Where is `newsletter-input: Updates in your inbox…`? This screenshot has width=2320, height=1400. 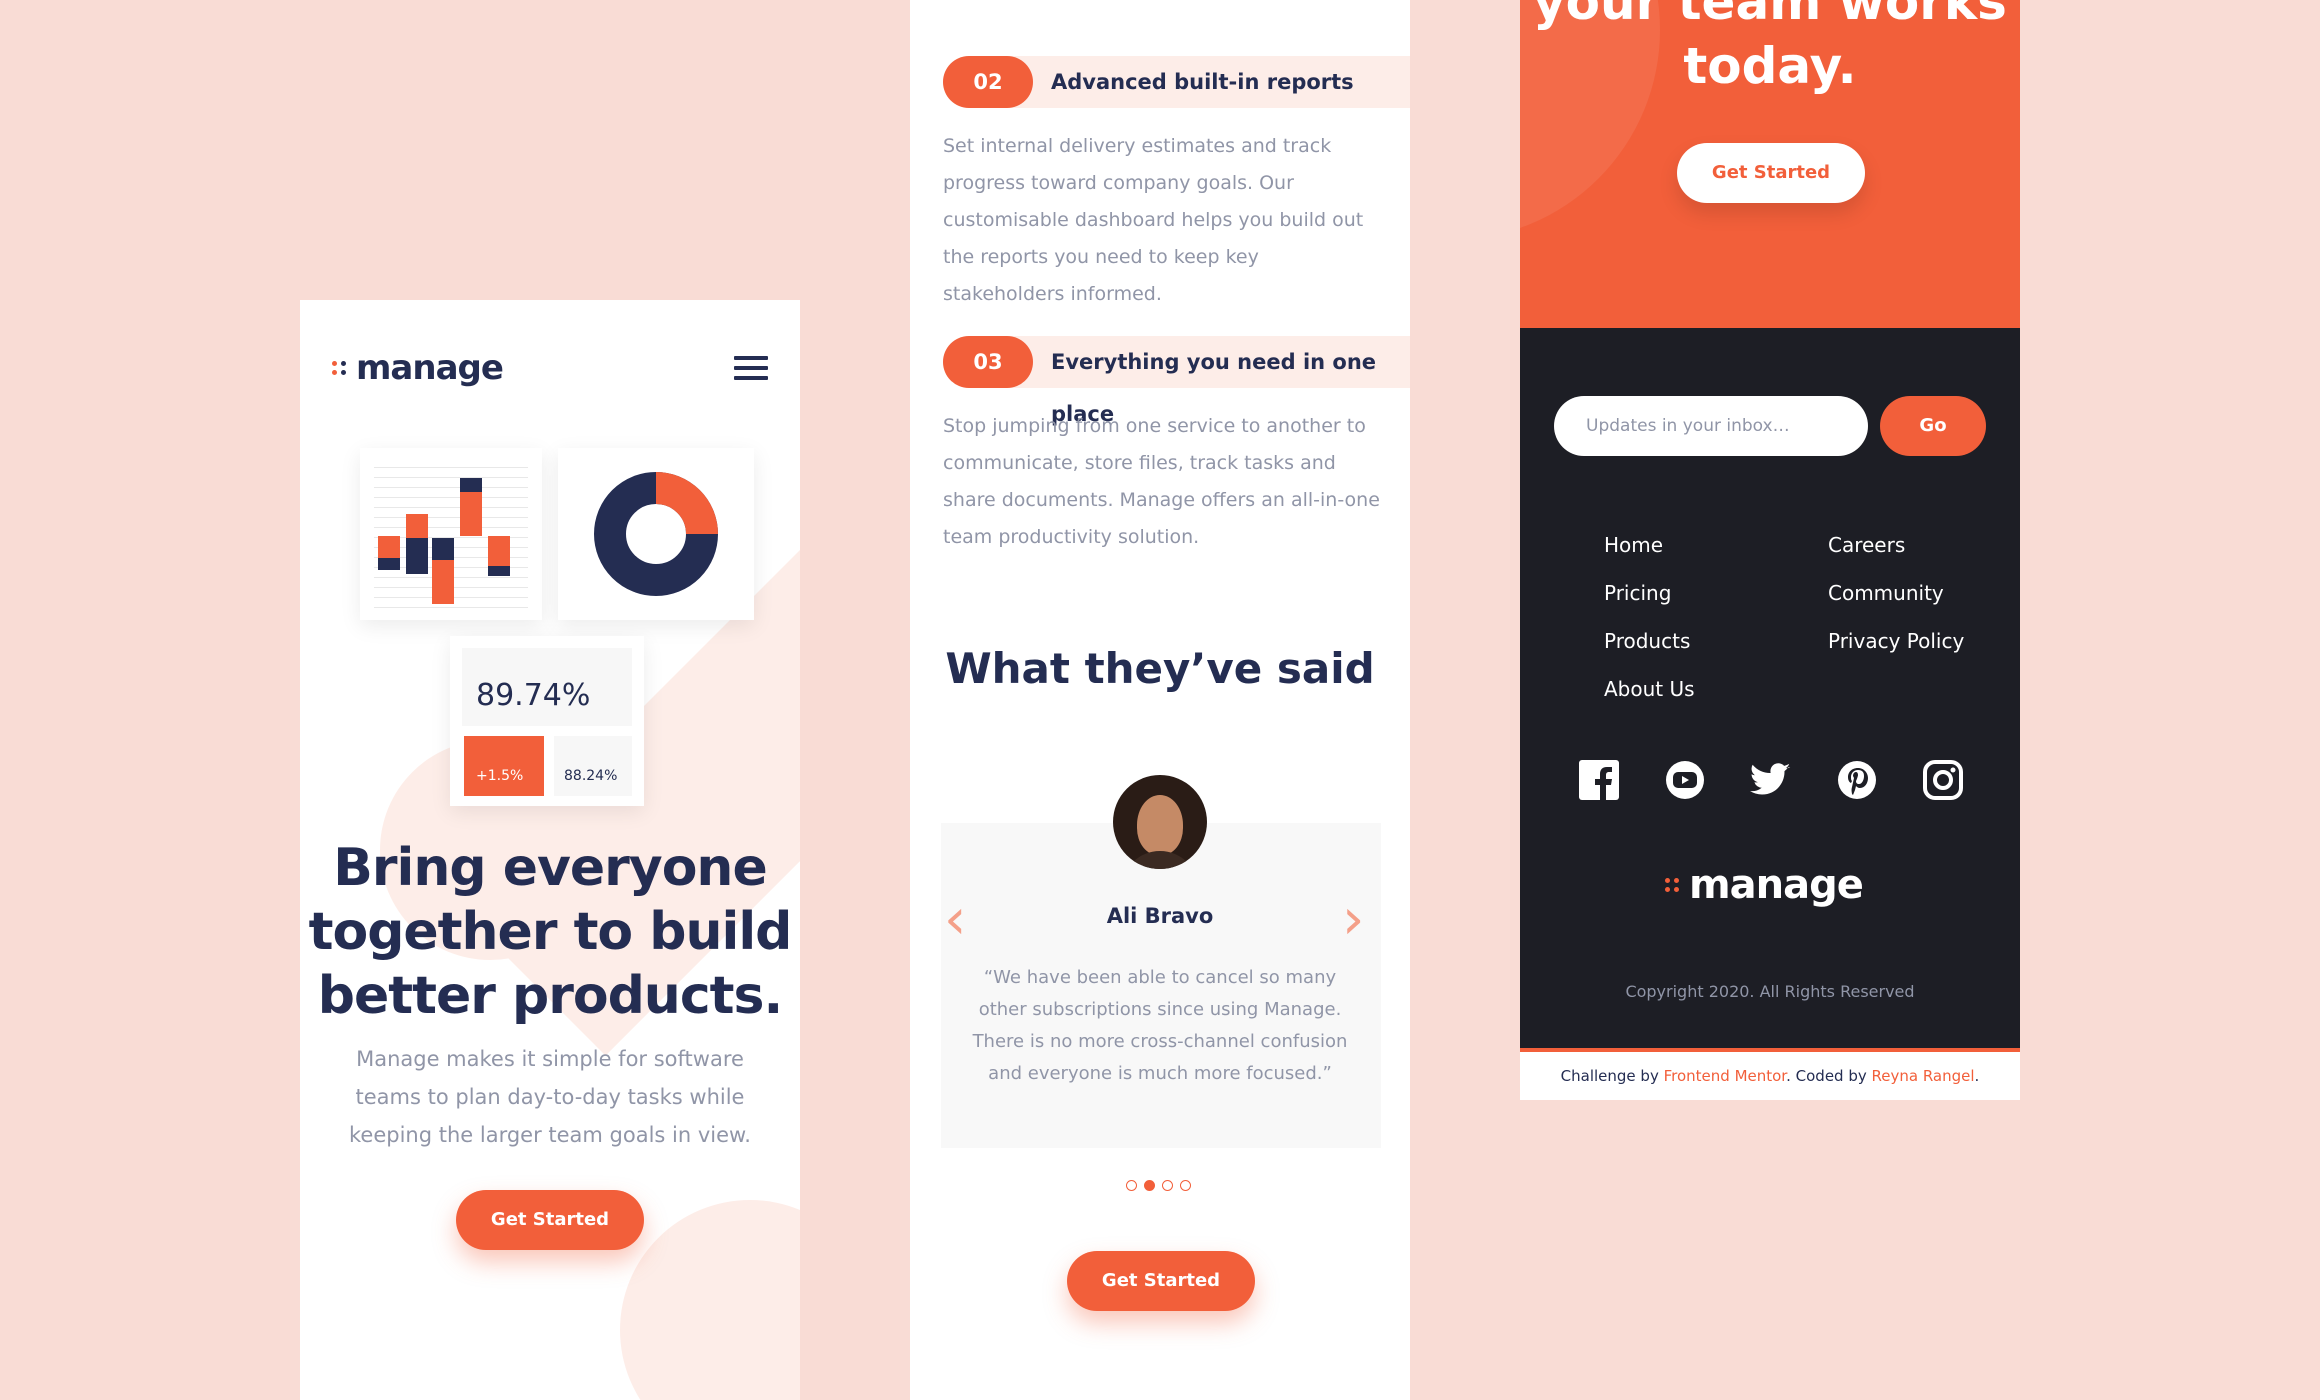
newsletter-input: Updates in your inbox… is located at coordinates (1711, 426).